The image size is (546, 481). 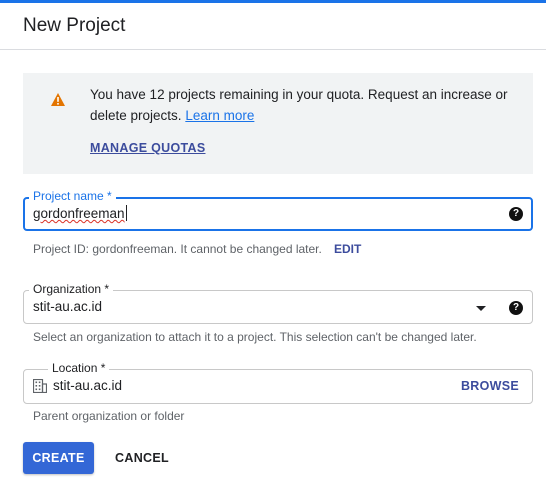 What do you see at coordinates (142, 458) in the screenshot?
I see `cancel-button: CANCEL` at bounding box center [142, 458].